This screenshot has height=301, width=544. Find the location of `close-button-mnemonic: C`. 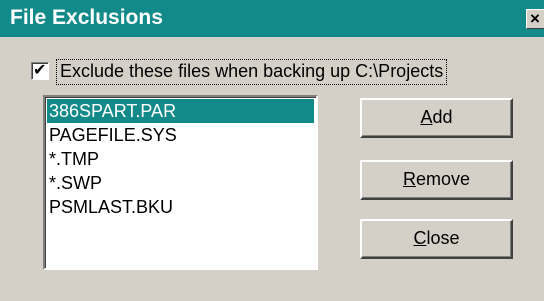

close-button-mnemonic: C is located at coordinates (420, 238).